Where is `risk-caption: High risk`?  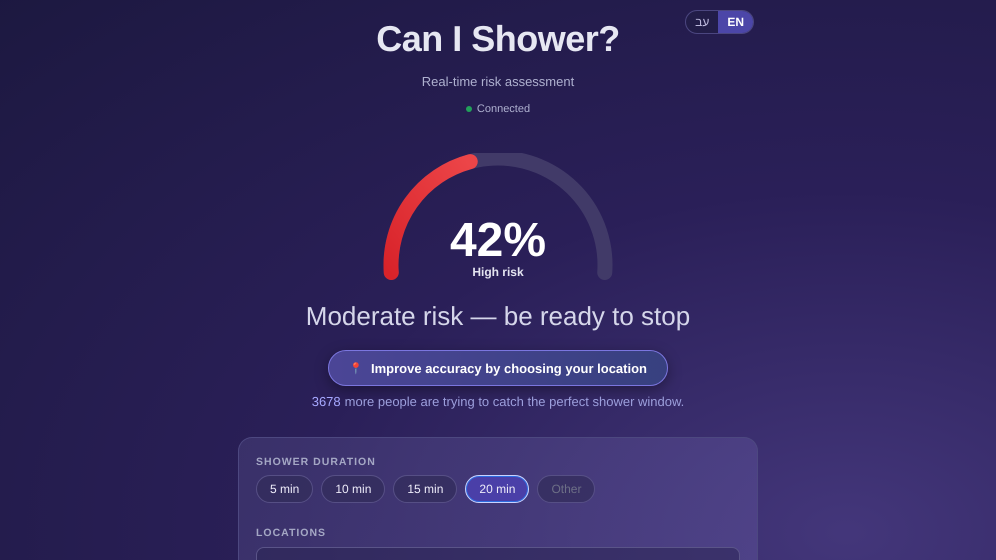 risk-caption: High risk is located at coordinates (498, 272).